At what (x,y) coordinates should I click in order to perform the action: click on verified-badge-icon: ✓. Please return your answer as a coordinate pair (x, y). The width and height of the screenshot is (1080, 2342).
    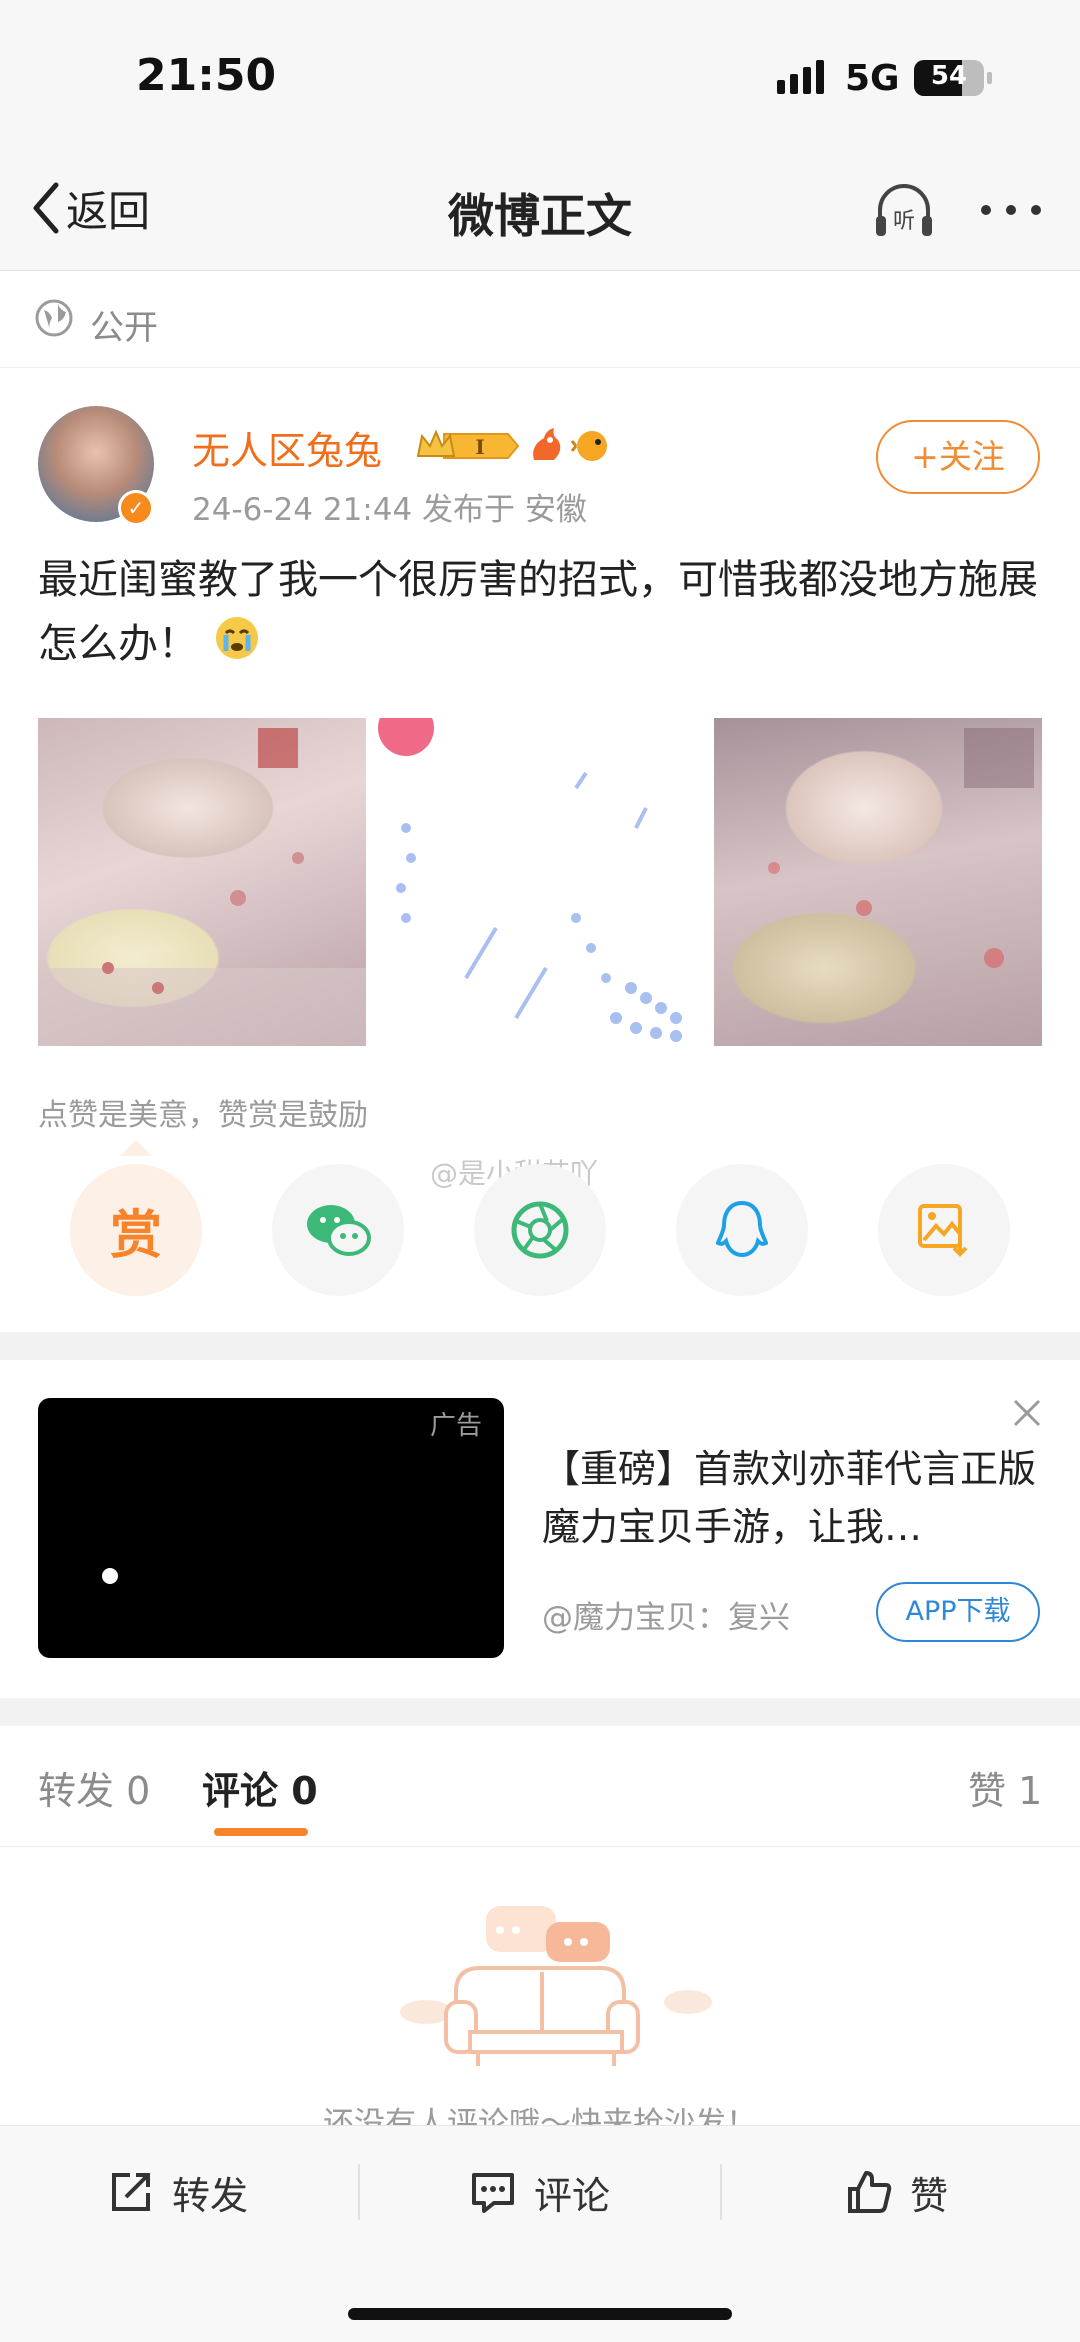
    Looking at the image, I should click on (136, 508).